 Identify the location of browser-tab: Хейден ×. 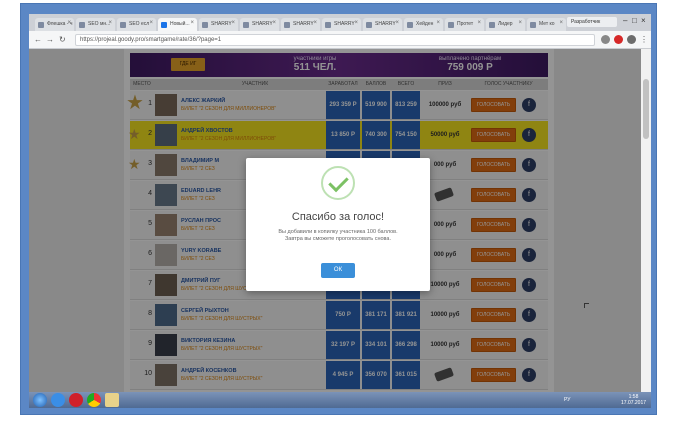
(423, 24).